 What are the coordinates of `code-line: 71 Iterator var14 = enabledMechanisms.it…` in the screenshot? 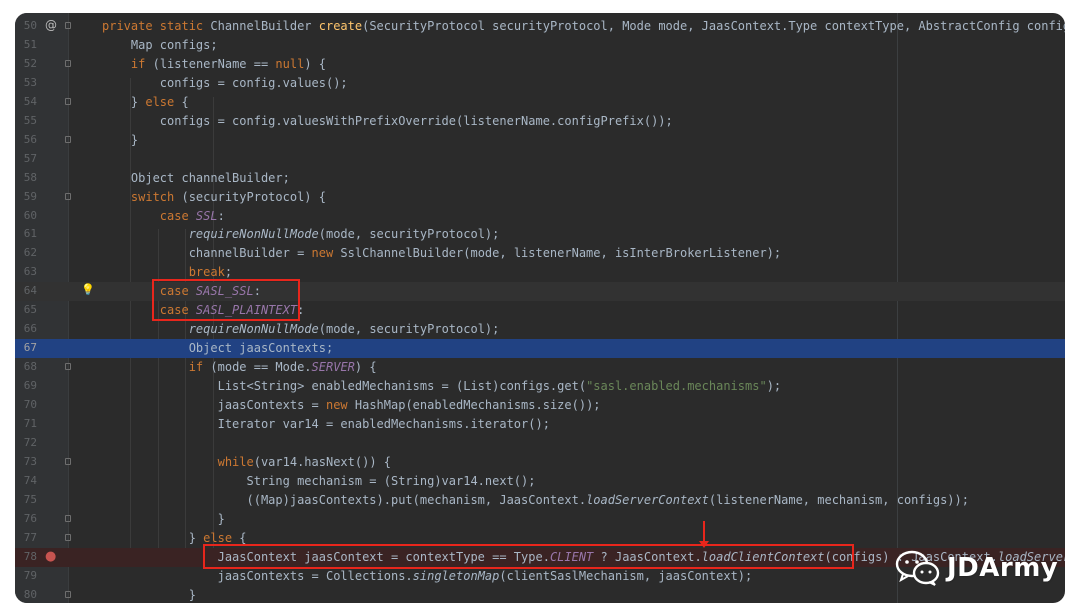 It's located at (540, 424).